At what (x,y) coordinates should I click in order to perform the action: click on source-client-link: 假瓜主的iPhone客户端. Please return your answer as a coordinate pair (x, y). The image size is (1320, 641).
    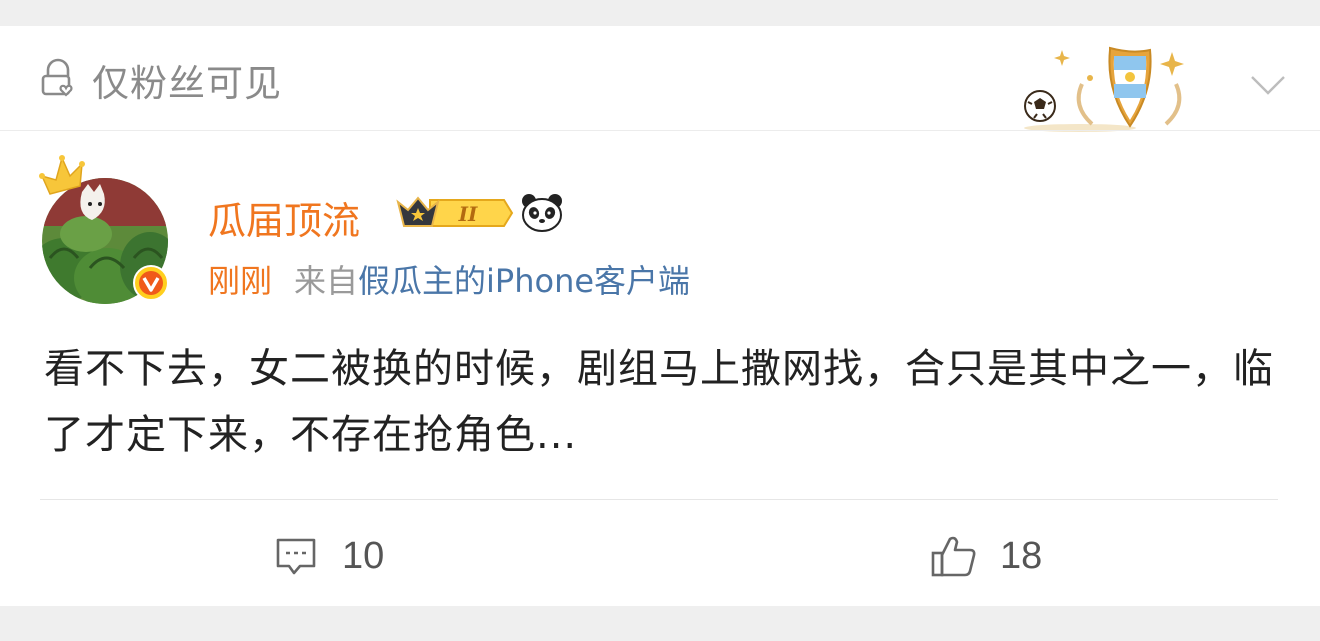
    Looking at the image, I should click on (524, 281).